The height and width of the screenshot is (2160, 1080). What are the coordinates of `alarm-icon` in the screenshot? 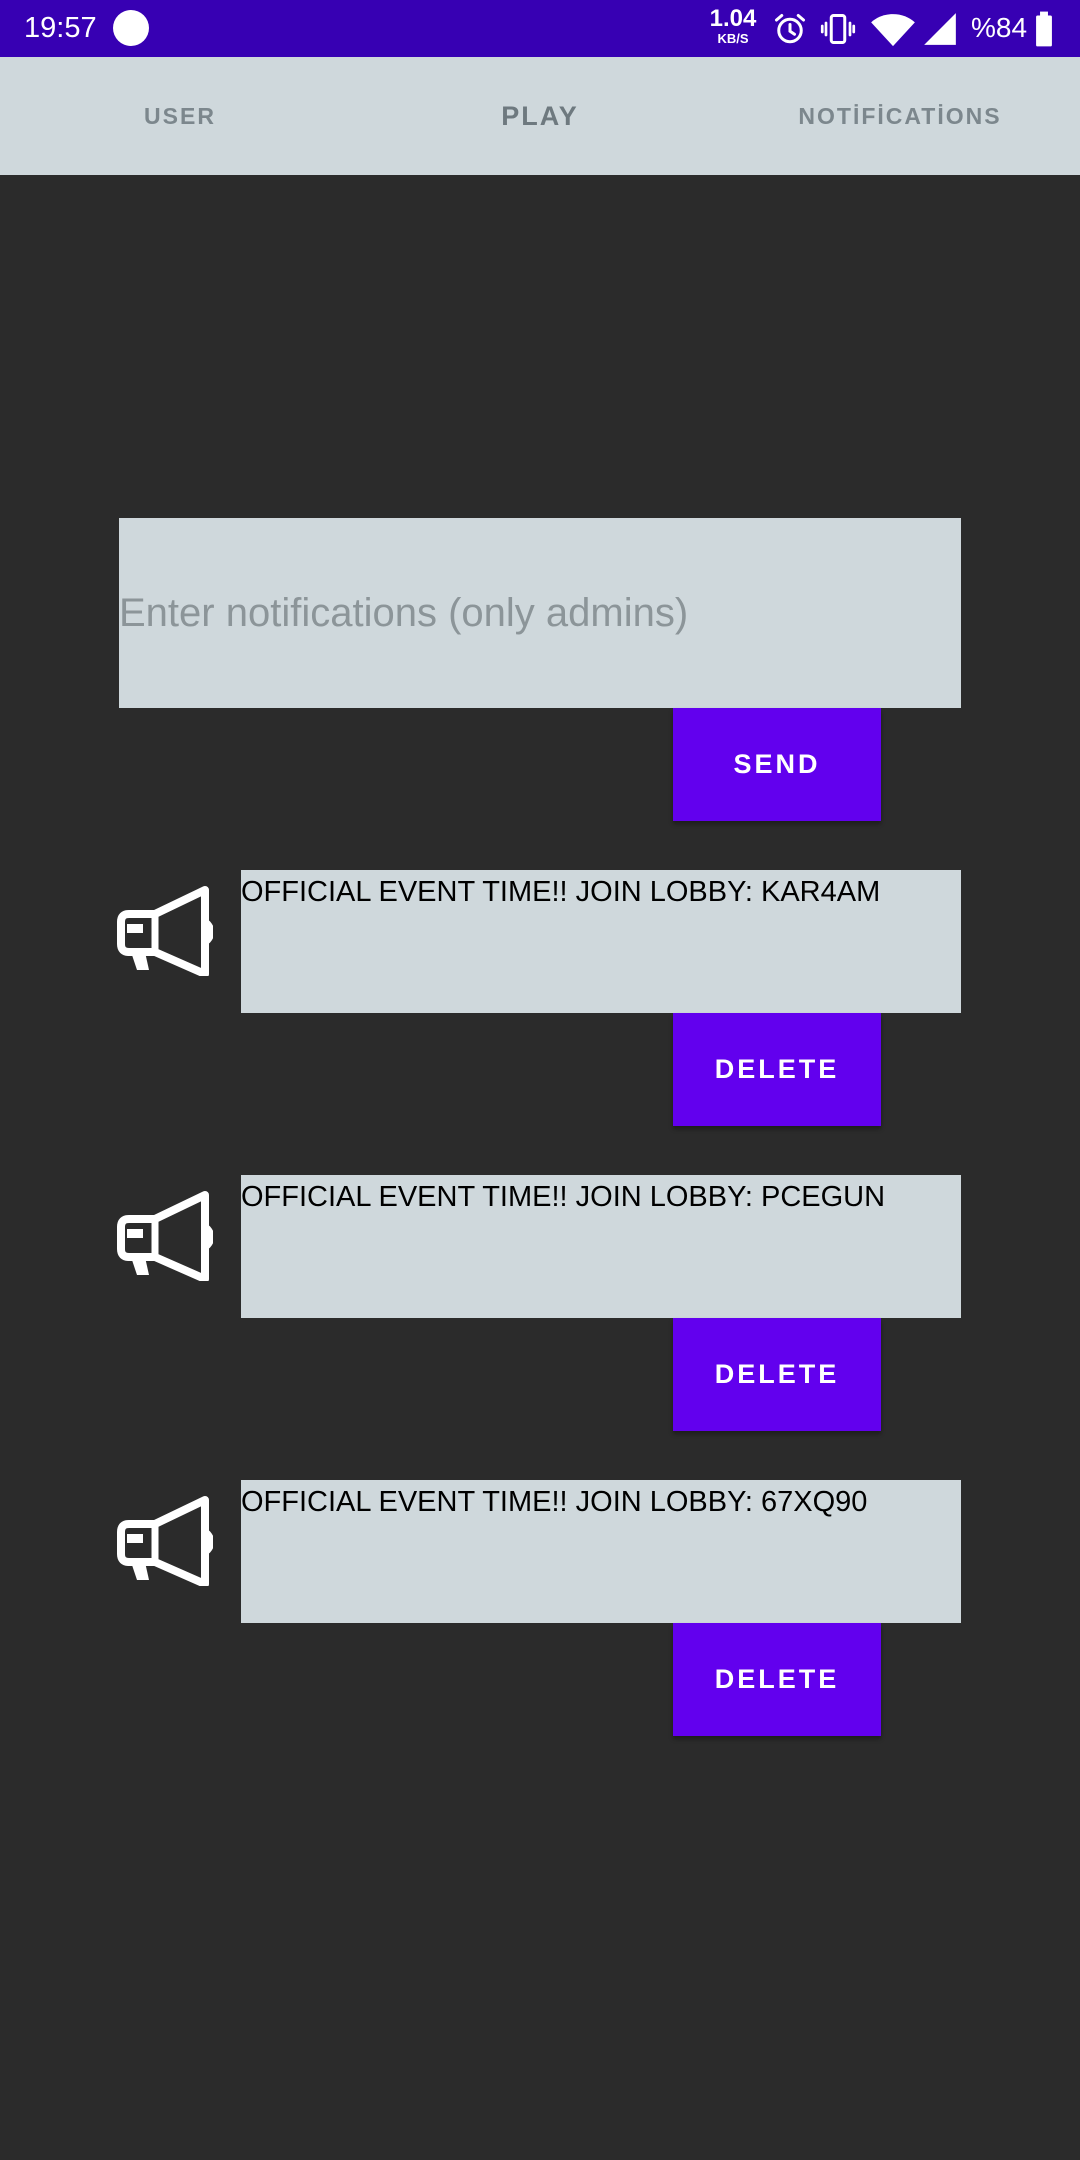 It's located at (790, 29).